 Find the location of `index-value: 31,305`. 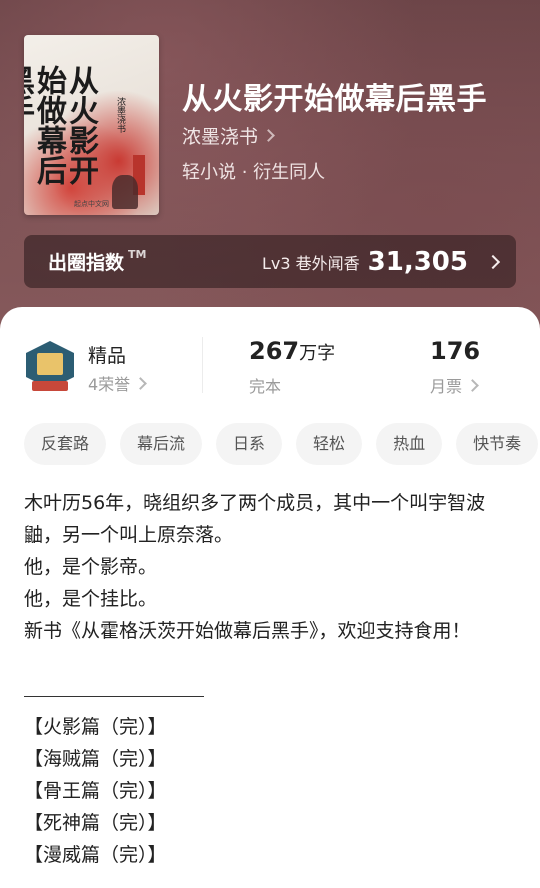

index-value: 31,305 is located at coordinates (417, 261).